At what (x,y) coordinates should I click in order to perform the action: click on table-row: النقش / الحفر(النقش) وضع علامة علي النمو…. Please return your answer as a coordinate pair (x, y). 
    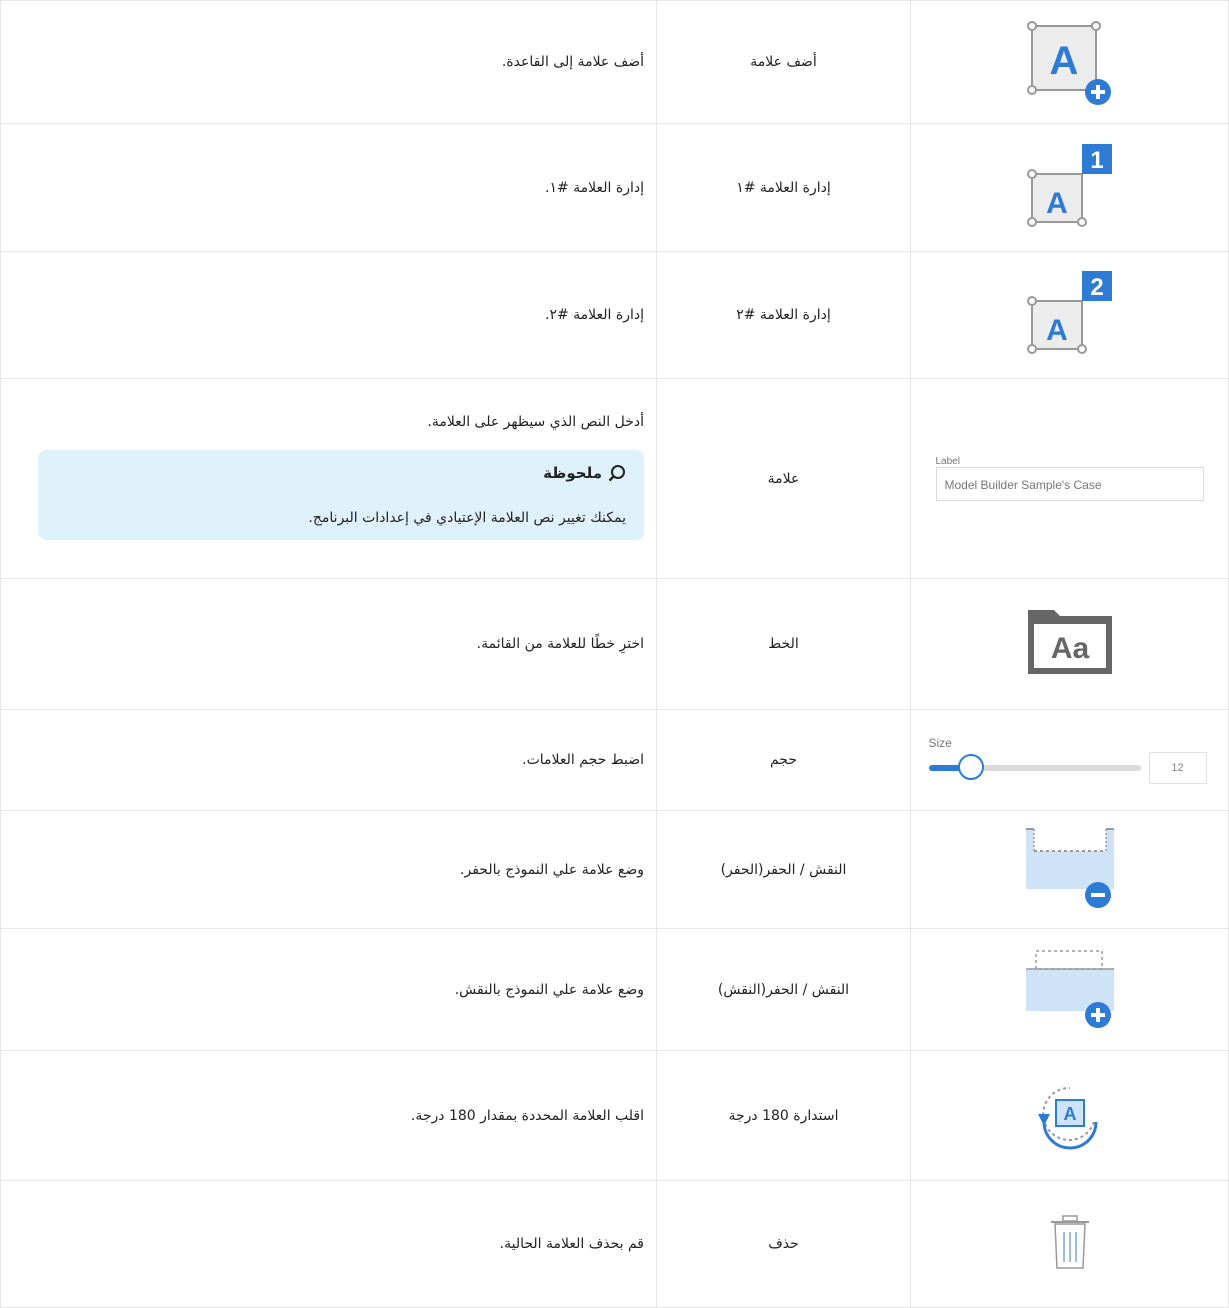
    Looking at the image, I should click on (614, 989).